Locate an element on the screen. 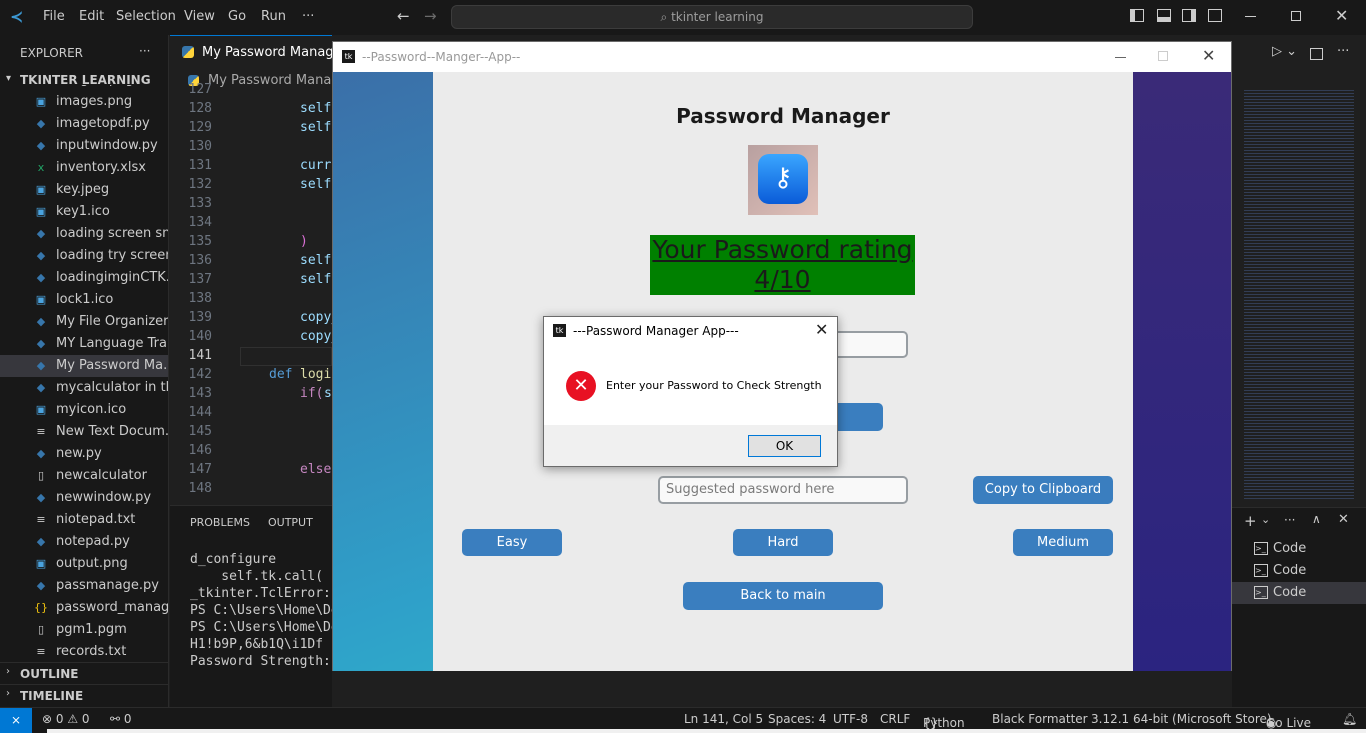 This screenshot has width=1366, height=733. ports-indicator: ⚯ 0 is located at coordinates (121, 719).